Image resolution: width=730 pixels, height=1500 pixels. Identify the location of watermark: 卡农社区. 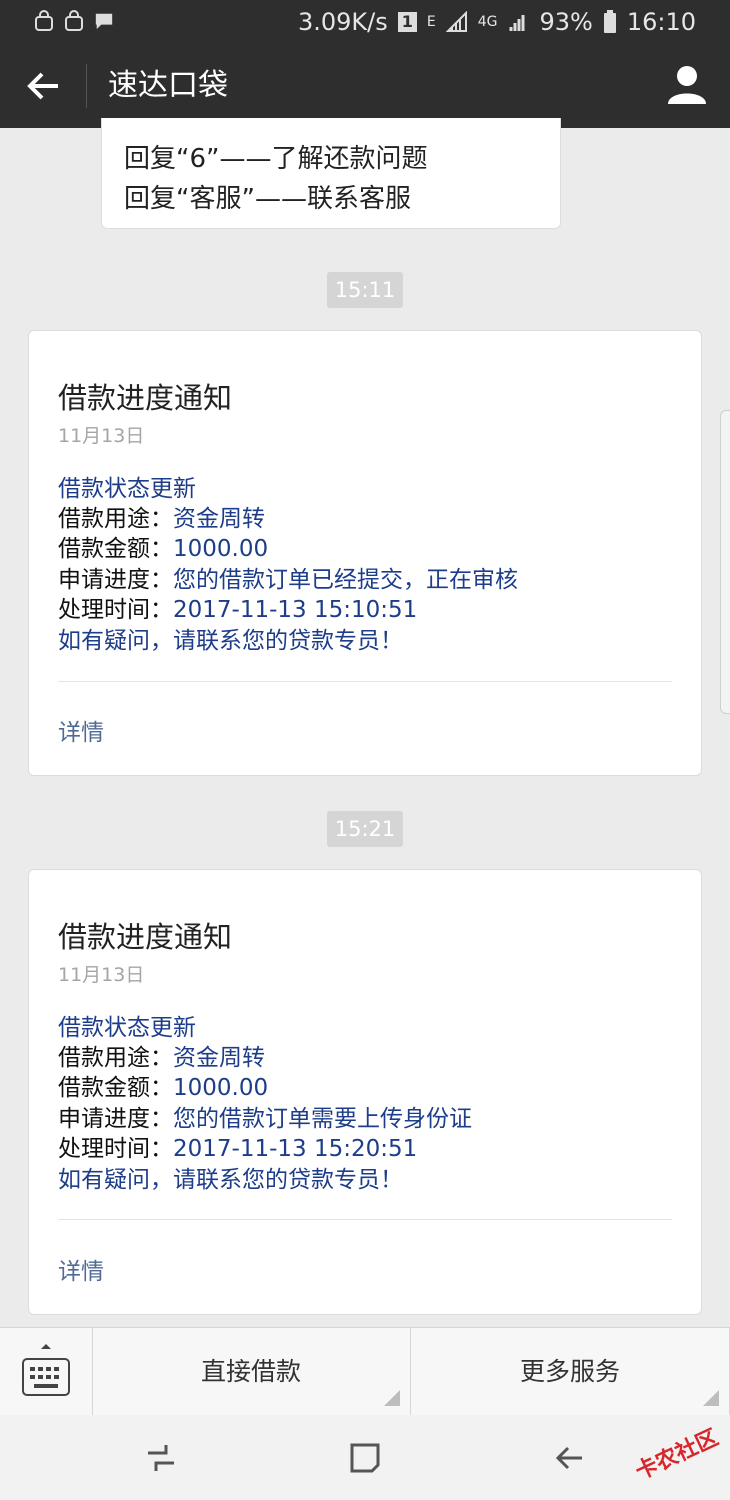
(677, 1455).